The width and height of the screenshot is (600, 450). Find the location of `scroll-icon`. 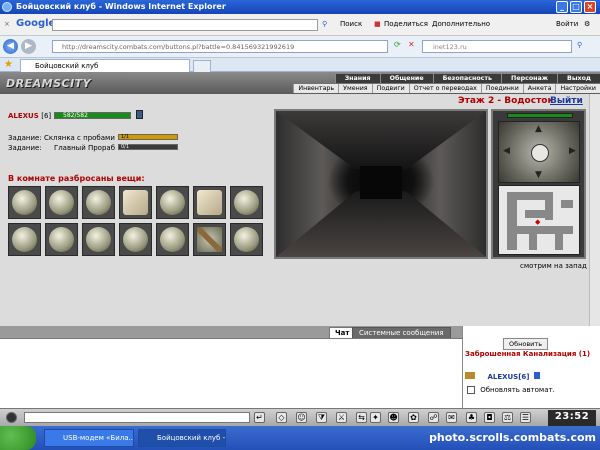

scroll-icon is located at coordinates (135, 202).